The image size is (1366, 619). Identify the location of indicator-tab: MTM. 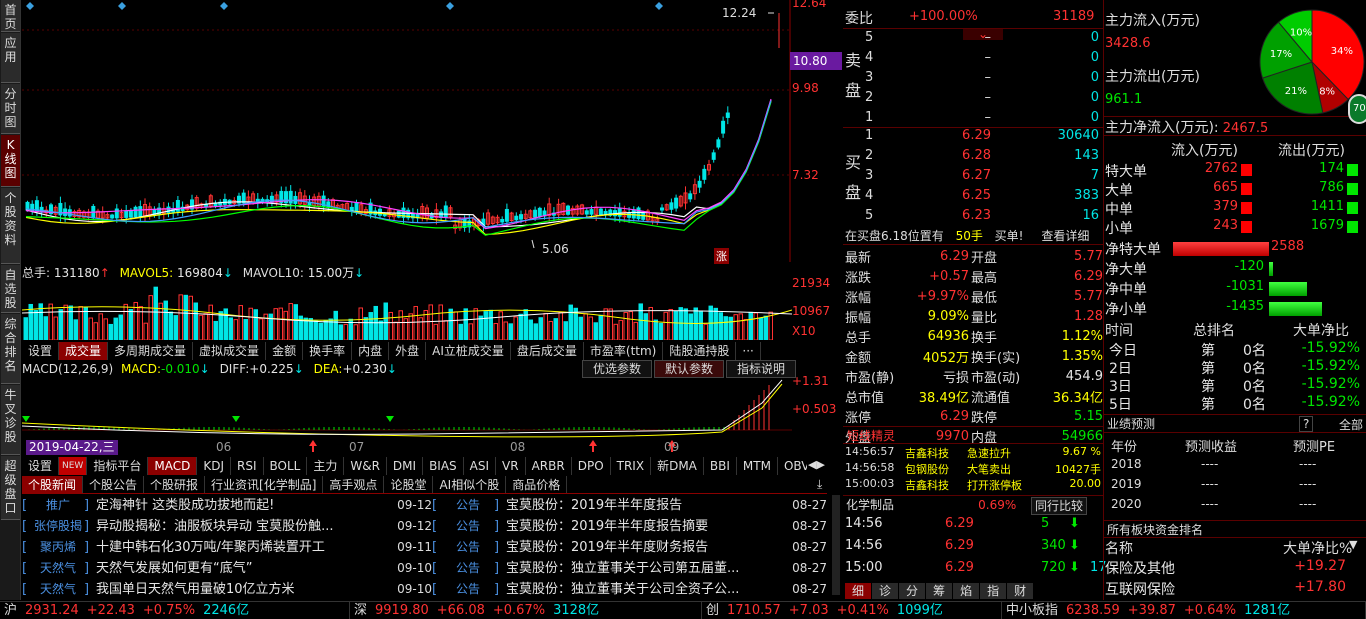
(757, 466).